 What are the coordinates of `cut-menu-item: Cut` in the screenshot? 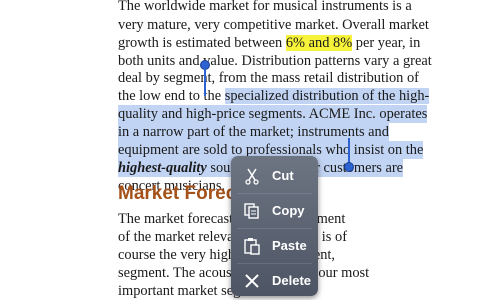 It's located at (274, 176).